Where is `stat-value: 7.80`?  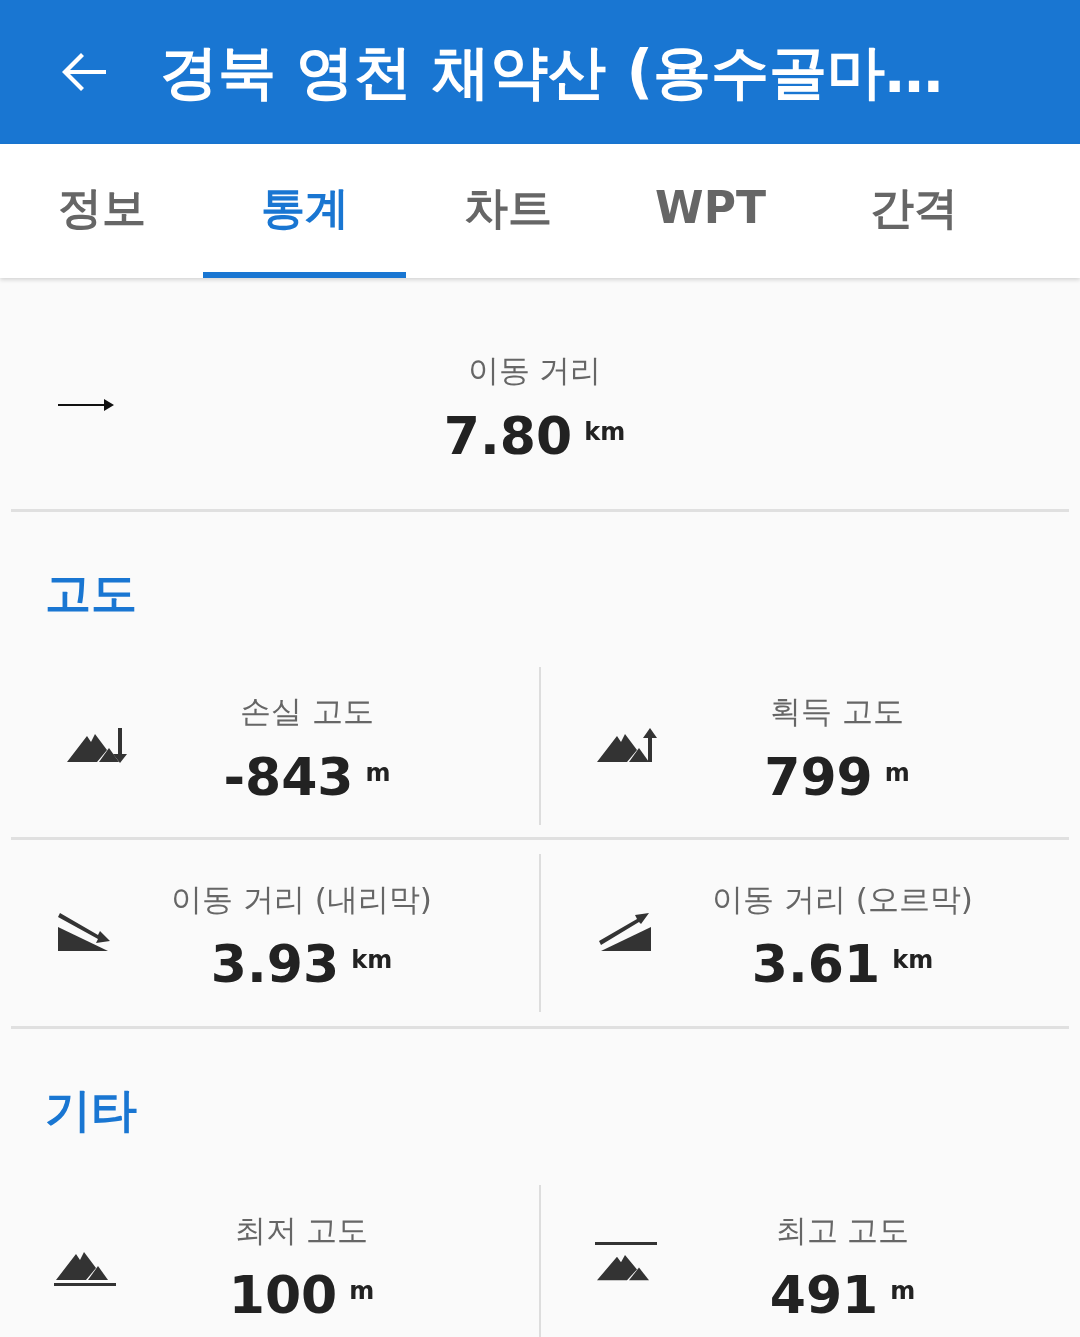
stat-value: 7.80 is located at coordinates (508, 435).